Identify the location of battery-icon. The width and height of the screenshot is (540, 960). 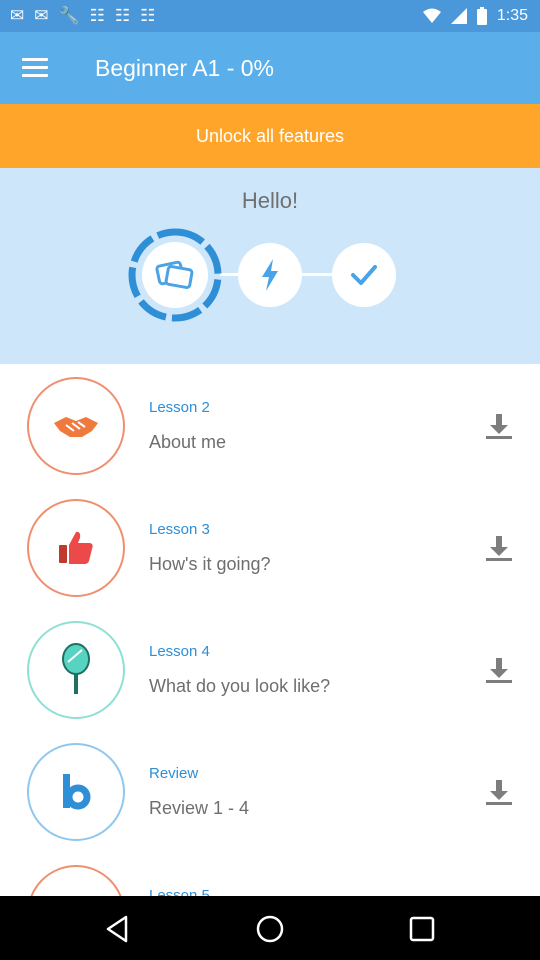
(481, 16).